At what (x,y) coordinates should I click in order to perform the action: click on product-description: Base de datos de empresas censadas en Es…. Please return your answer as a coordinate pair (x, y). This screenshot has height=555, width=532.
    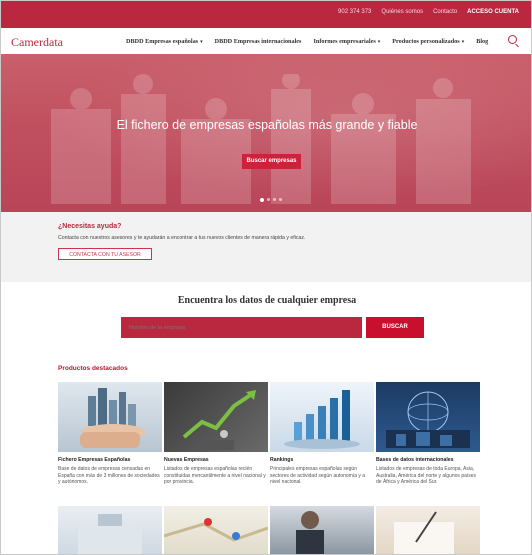
    Looking at the image, I should click on (109, 476).